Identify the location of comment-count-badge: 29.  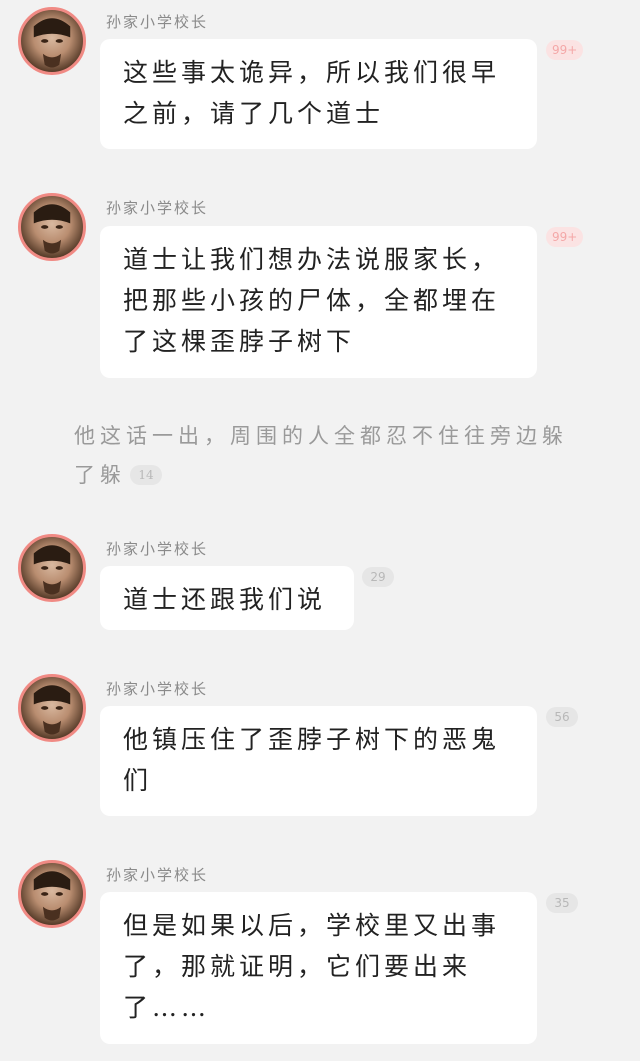
(378, 577).